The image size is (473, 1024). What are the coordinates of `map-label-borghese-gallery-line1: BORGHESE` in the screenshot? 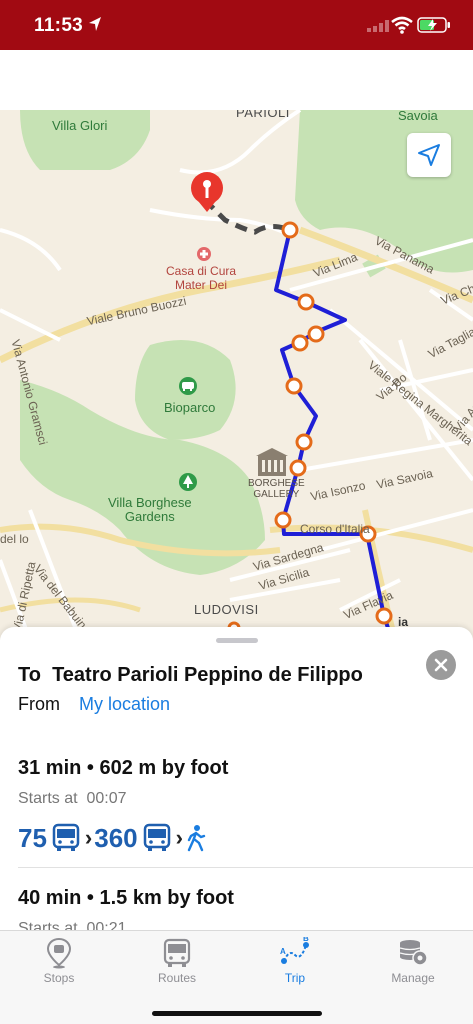 It's located at (276, 483).